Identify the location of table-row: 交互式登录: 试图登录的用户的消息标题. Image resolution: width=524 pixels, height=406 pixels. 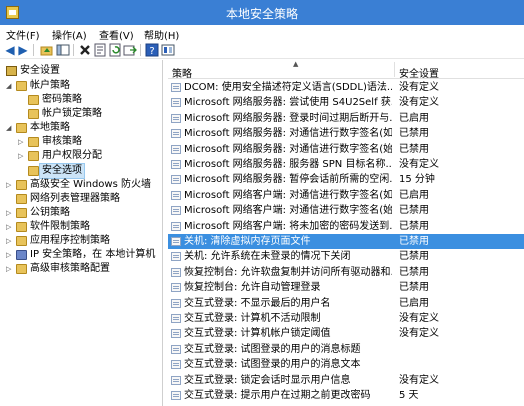
(346, 349).